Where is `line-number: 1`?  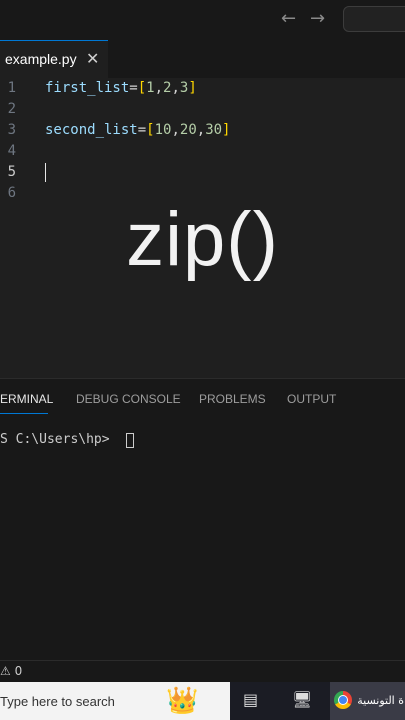 line-number: 1 is located at coordinates (11, 88).